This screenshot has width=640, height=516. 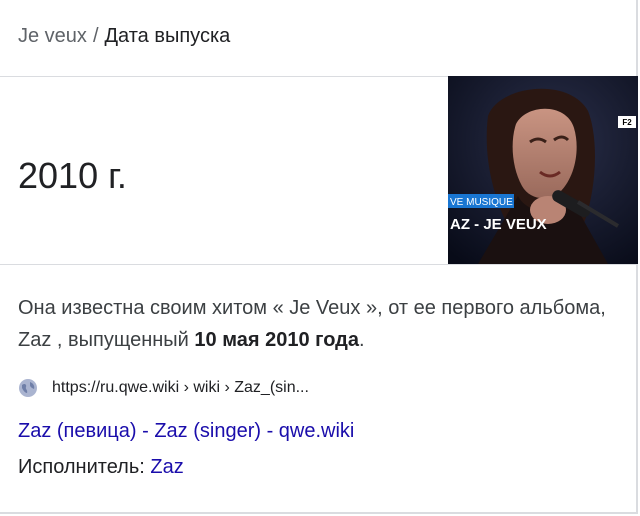 I want to click on video-thumbnail: F2 VE MUSIQUE AZ - JE VEUX, so click(x=543, y=170).